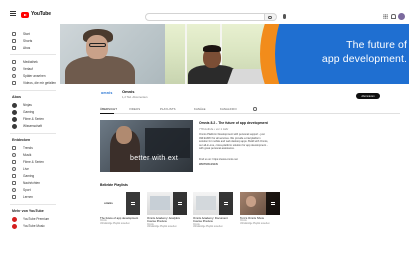 The width and height of the screenshot is (409, 254). I want to click on sidebar-item-explore: Live, so click(20, 169).